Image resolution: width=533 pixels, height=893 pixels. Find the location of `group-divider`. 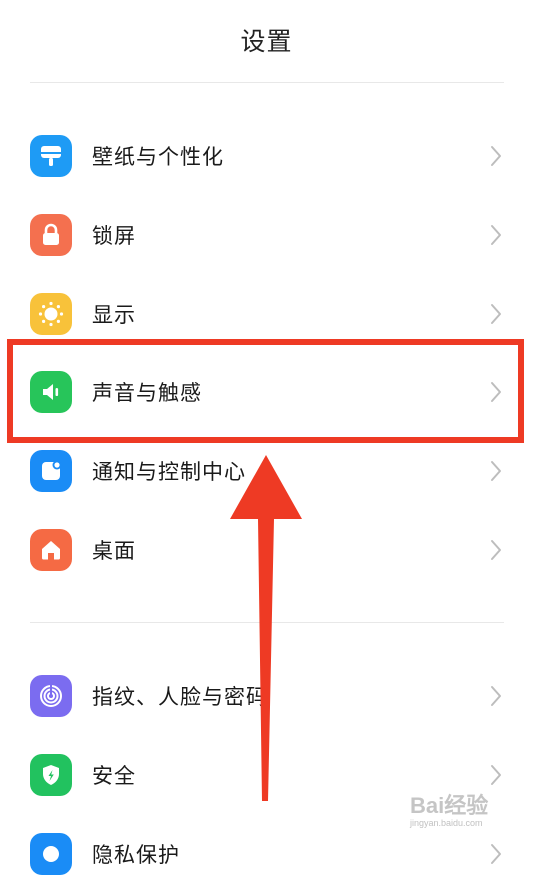

group-divider is located at coordinates (267, 622).